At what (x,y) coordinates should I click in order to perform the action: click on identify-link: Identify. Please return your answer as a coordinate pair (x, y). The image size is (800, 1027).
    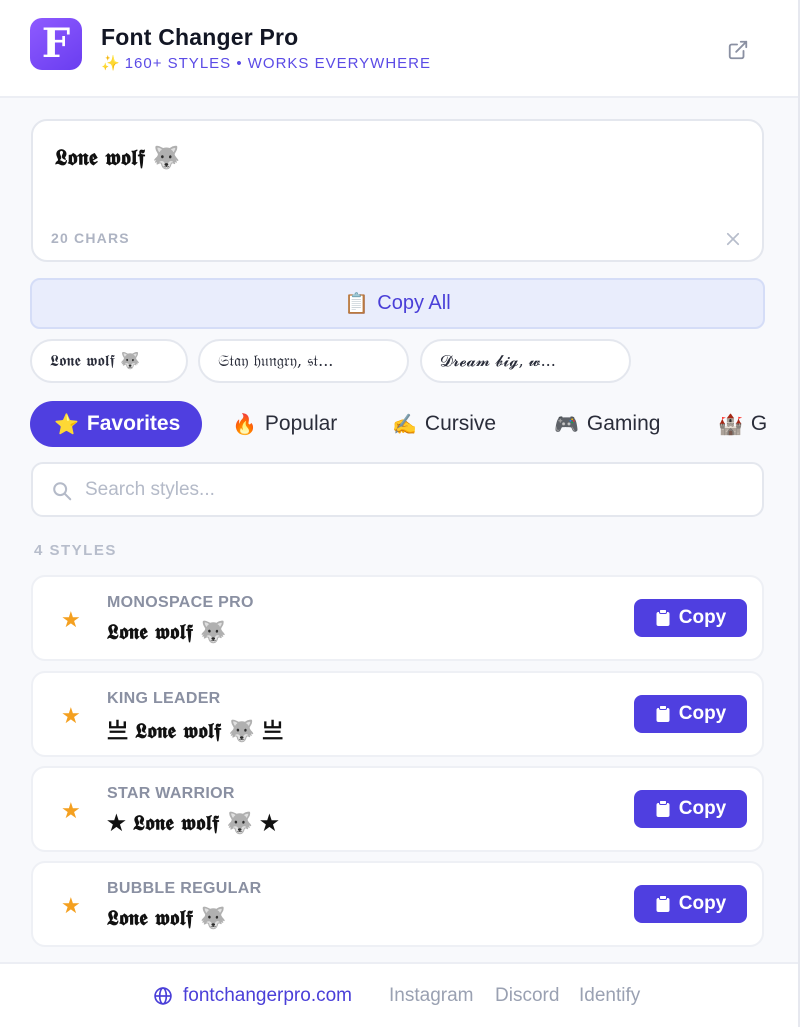
    Looking at the image, I should click on (609, 996).